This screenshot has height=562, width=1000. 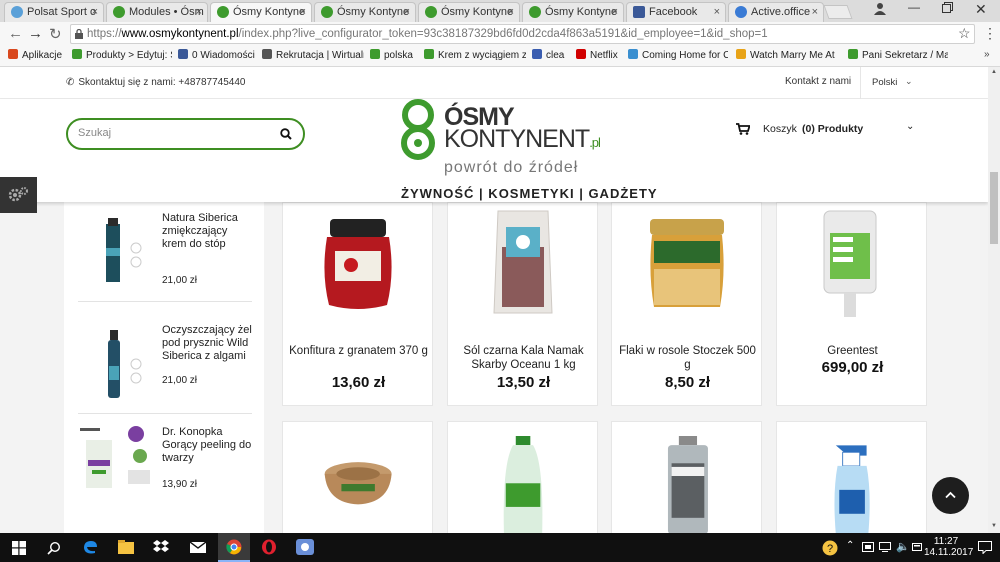 I want to click on help-icon: ?, so click(x=830, y=548).